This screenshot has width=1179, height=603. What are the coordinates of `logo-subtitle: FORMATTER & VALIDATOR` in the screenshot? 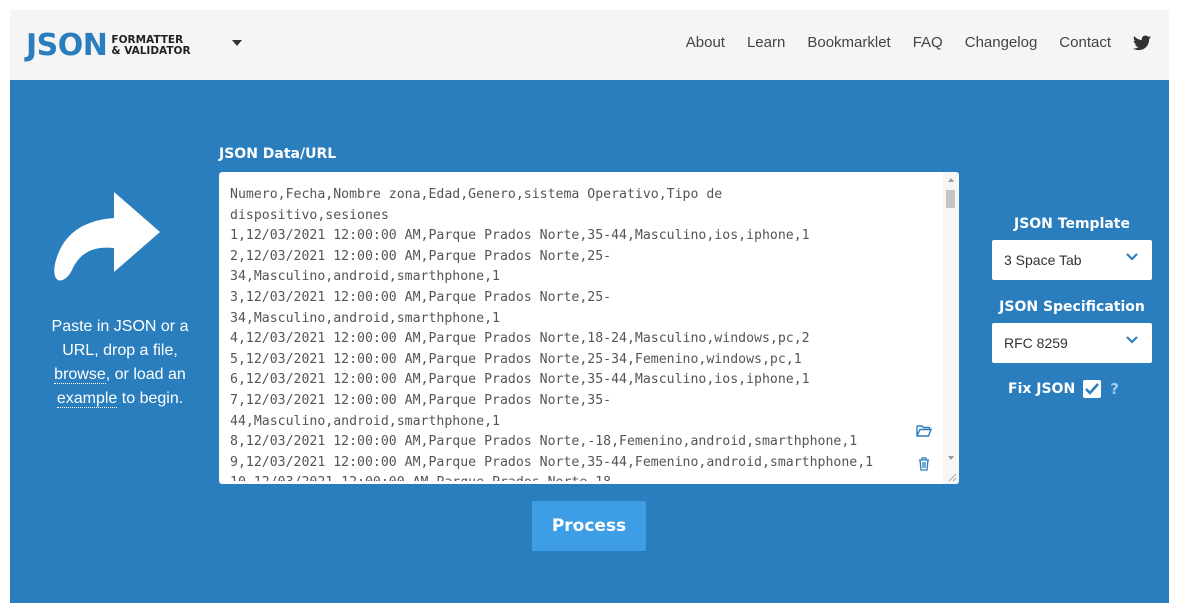 It's located at (150, 46).